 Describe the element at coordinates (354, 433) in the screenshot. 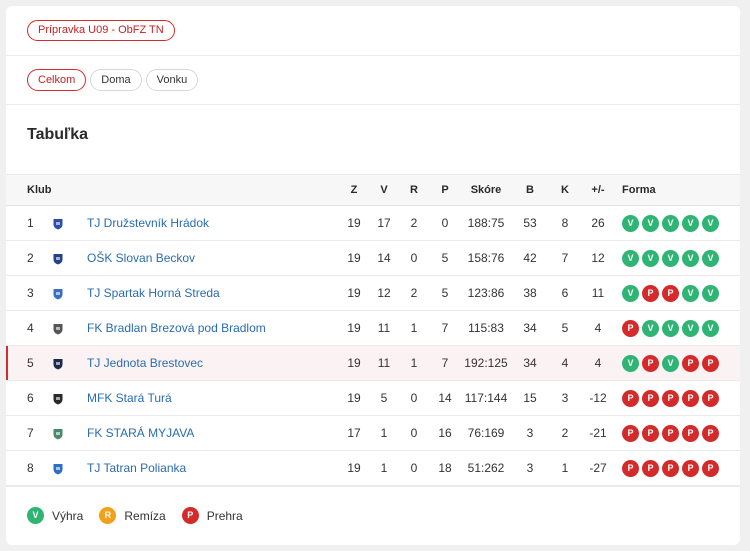

I see `cell-z: 17` at that location.